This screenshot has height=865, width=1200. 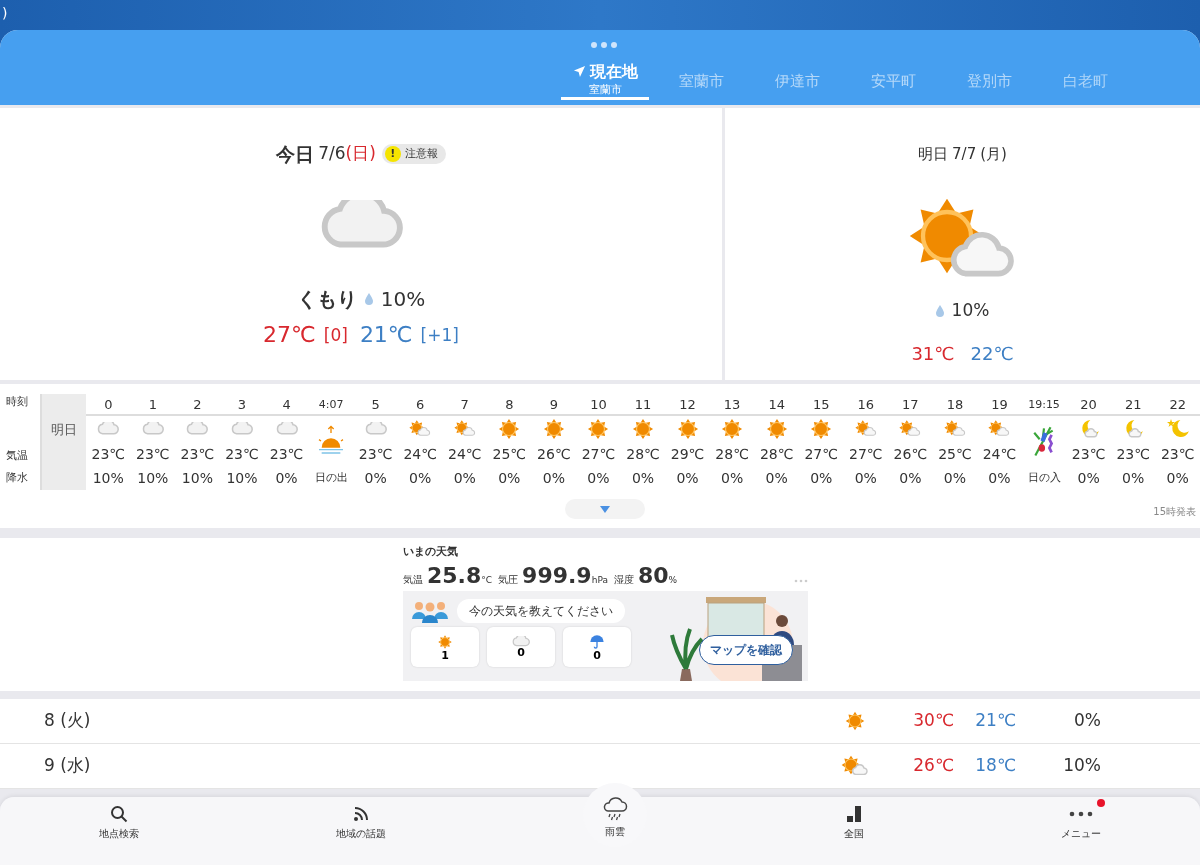 What do you see at coordinates (821, 404) in the screenshot?
I see `hour-label: 15` at bounding box center [821, 404].